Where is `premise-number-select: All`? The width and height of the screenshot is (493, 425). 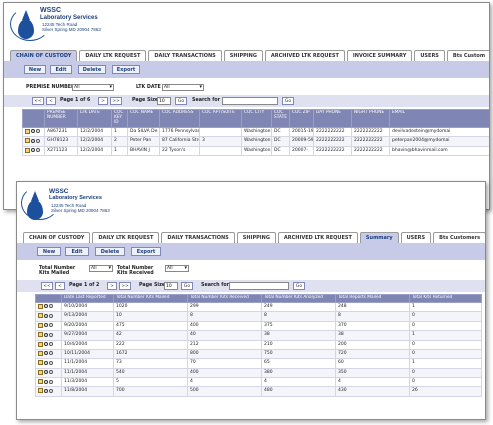
premise-number-select: All is located at coordinates (93, 87).